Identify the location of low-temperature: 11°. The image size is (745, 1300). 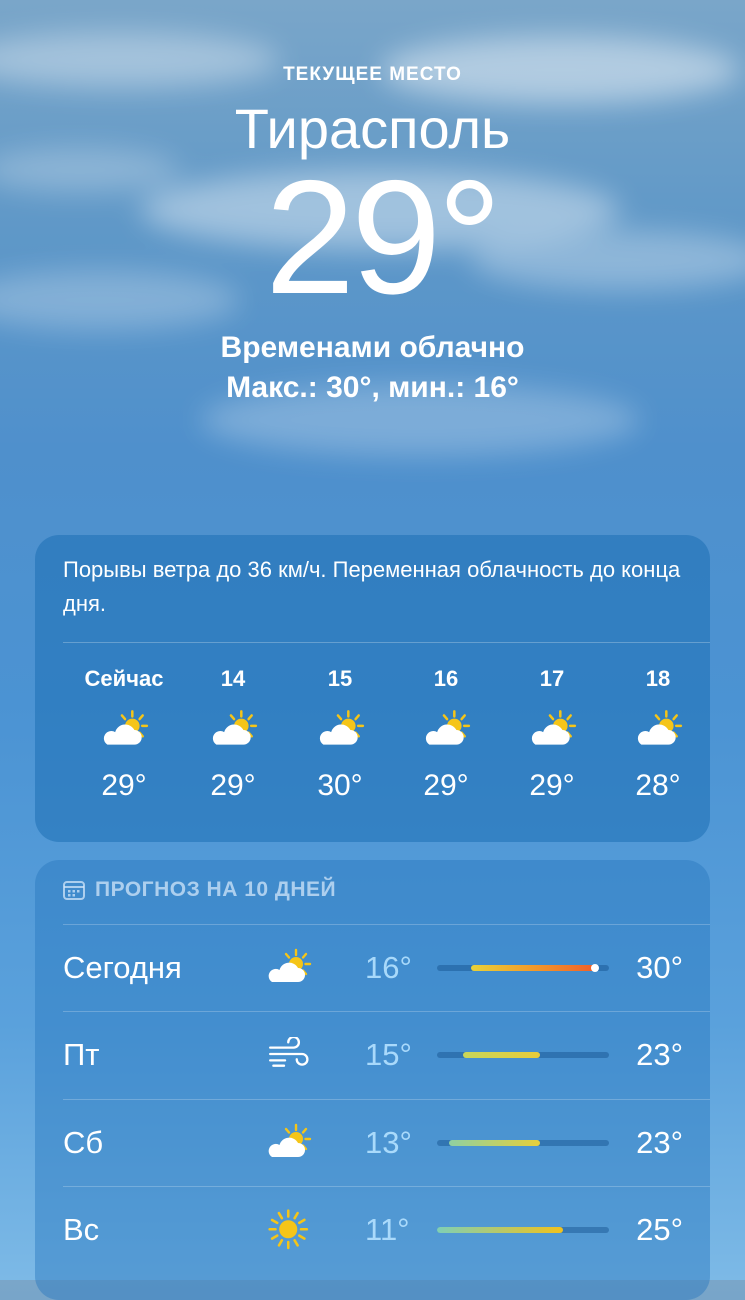
(387, 1229).